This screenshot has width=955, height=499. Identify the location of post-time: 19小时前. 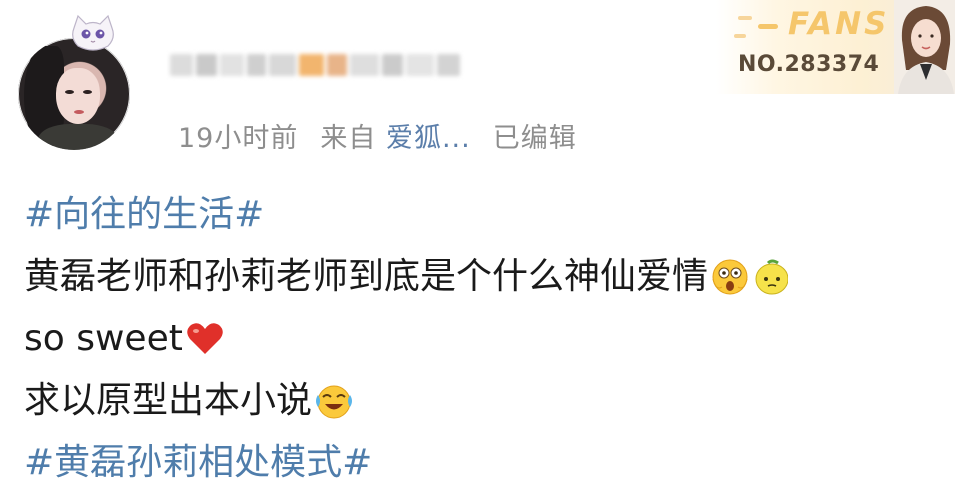
(238, 138).